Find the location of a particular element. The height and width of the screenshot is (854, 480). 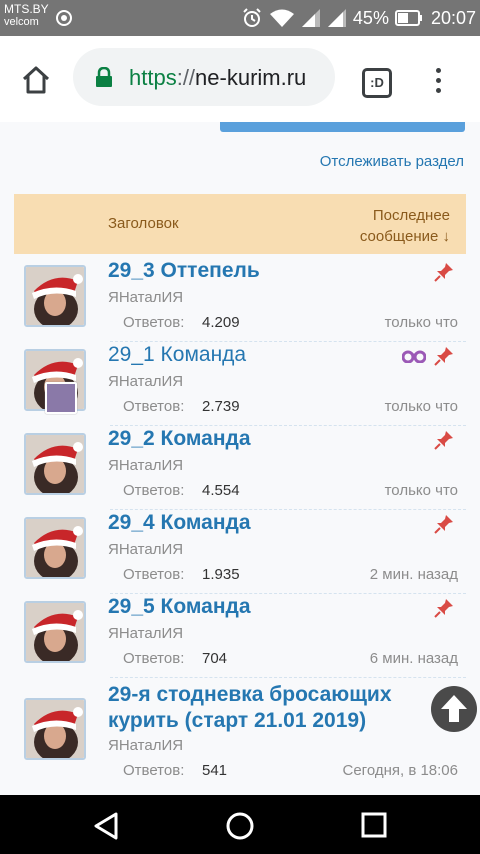

thread-title: 29_2 Команда is located at coordinates (179, 439).